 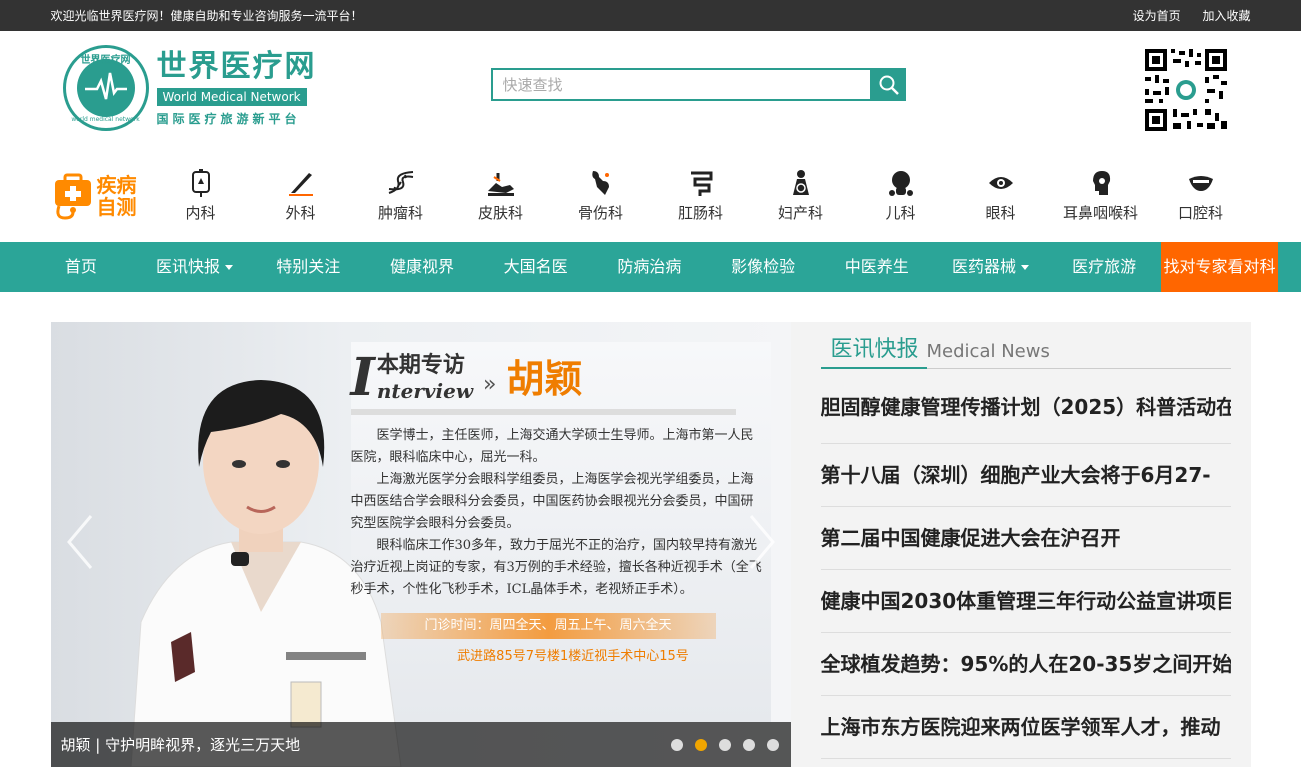 What do you see at coordinates (1024, 267) in the screenshot?
I see `caret-down-icon` at bounding box center [1024, 267].